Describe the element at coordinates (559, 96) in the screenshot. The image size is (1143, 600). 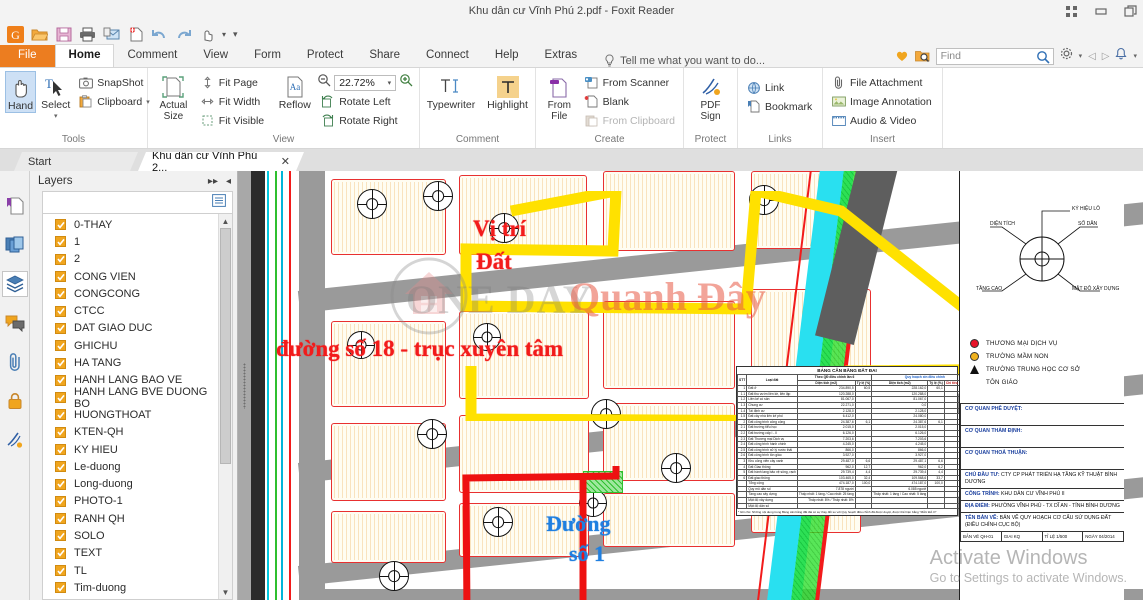
I see `create-from-file-button: From File` at that location.